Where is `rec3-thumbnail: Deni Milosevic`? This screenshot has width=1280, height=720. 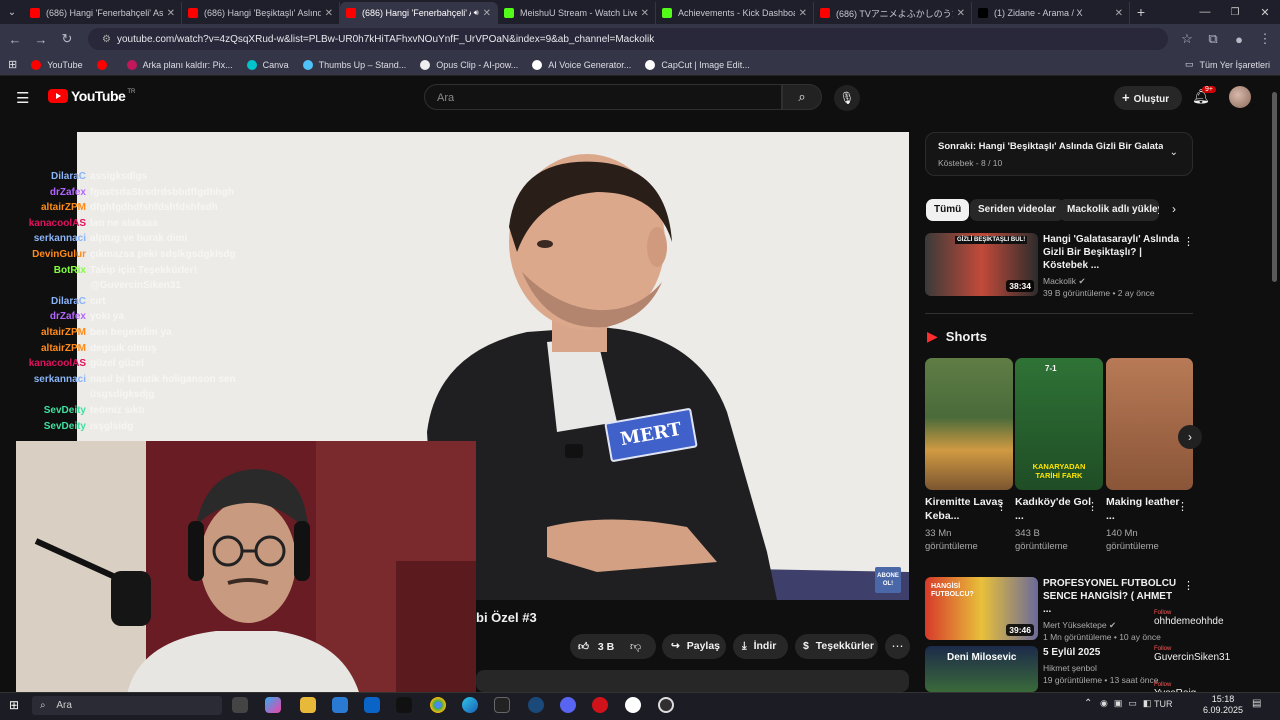 rec3-thumbnail: Deni Milosevic is located at coordinates (981, 669).